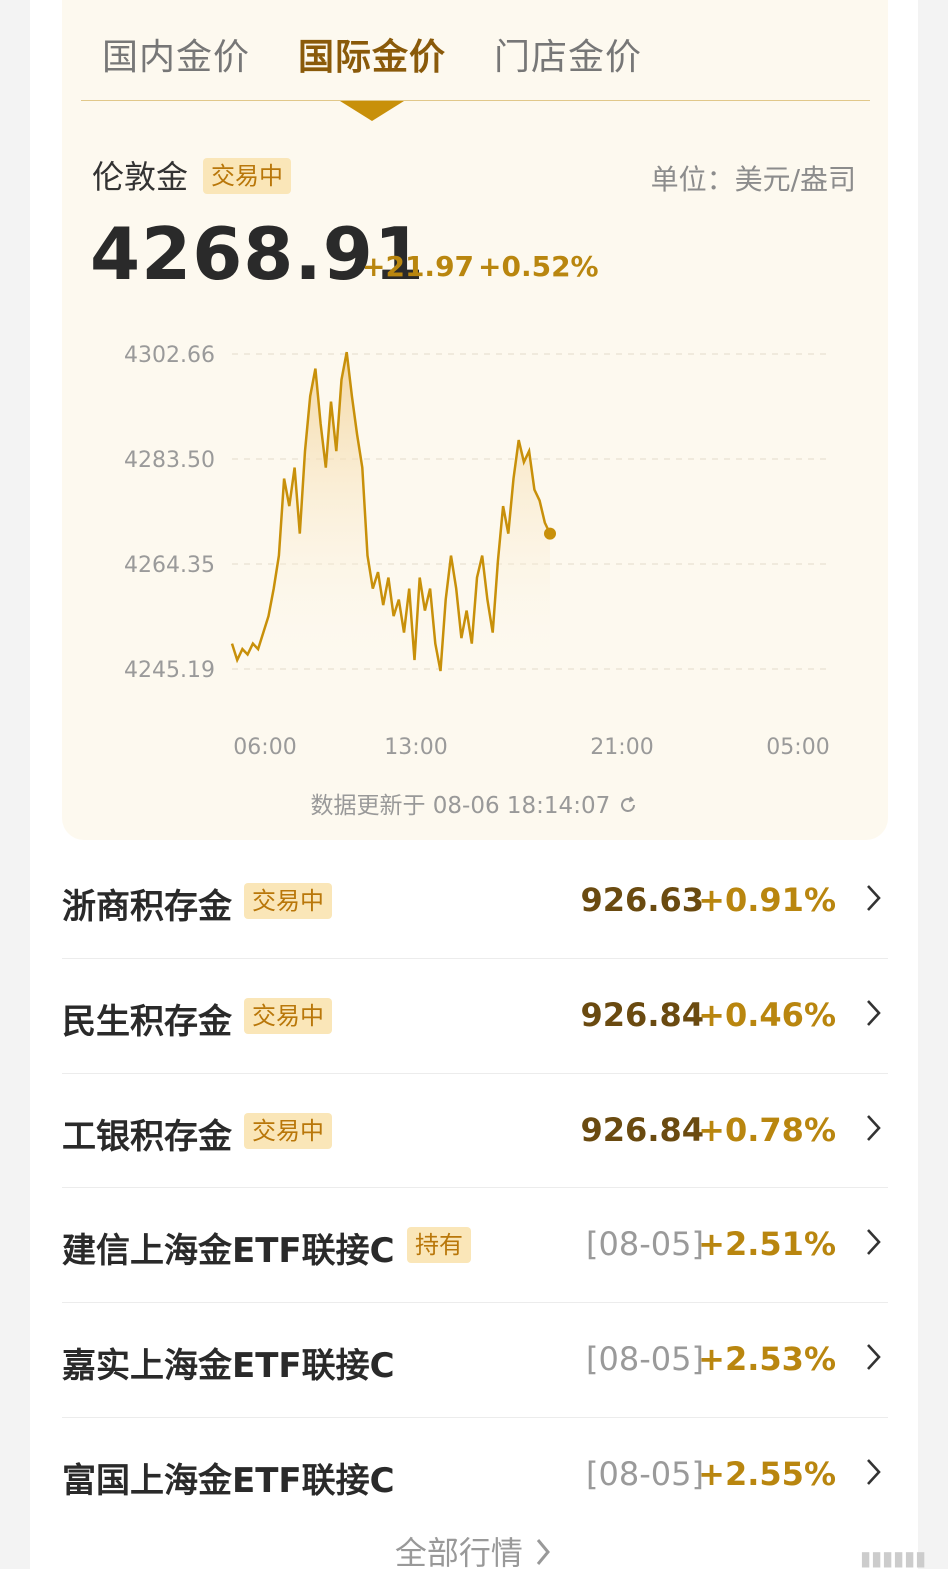  I want to click on chart-x-tick-label: 13:00, so click(415, 747).